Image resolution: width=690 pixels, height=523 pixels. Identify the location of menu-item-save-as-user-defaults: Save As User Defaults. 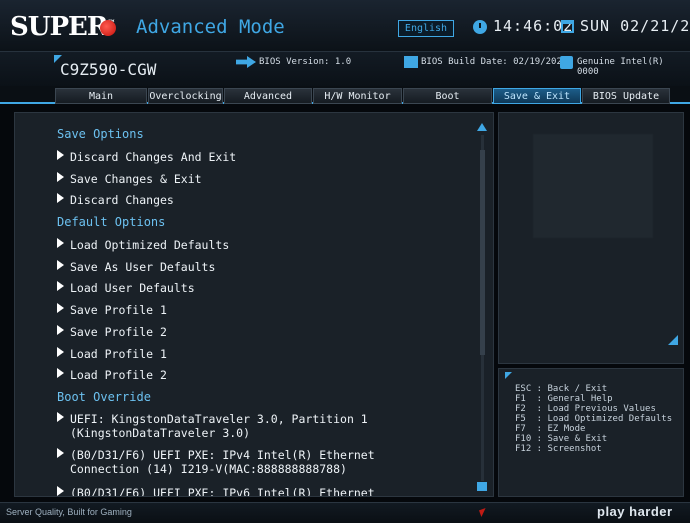
(136, 267).